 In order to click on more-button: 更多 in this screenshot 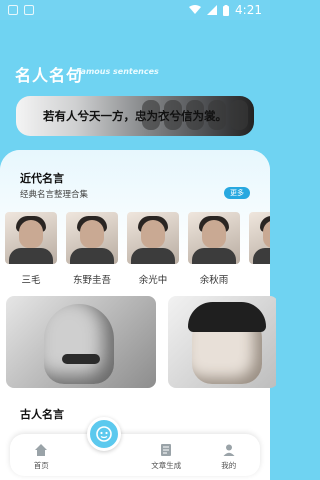, I will do `click(237, 193)`.